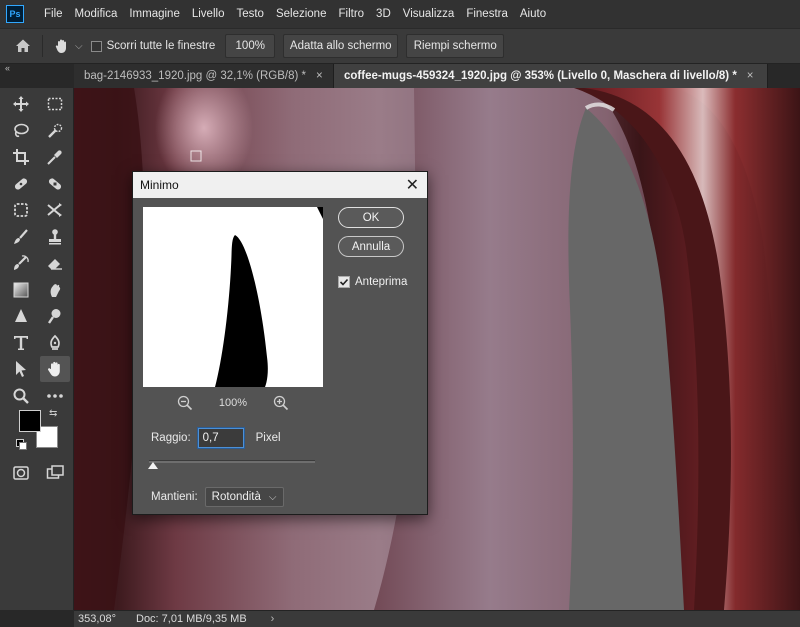 This screenshot has width=800, height=627. I want to click on cancel-button: Annulla, so click(371, 246).